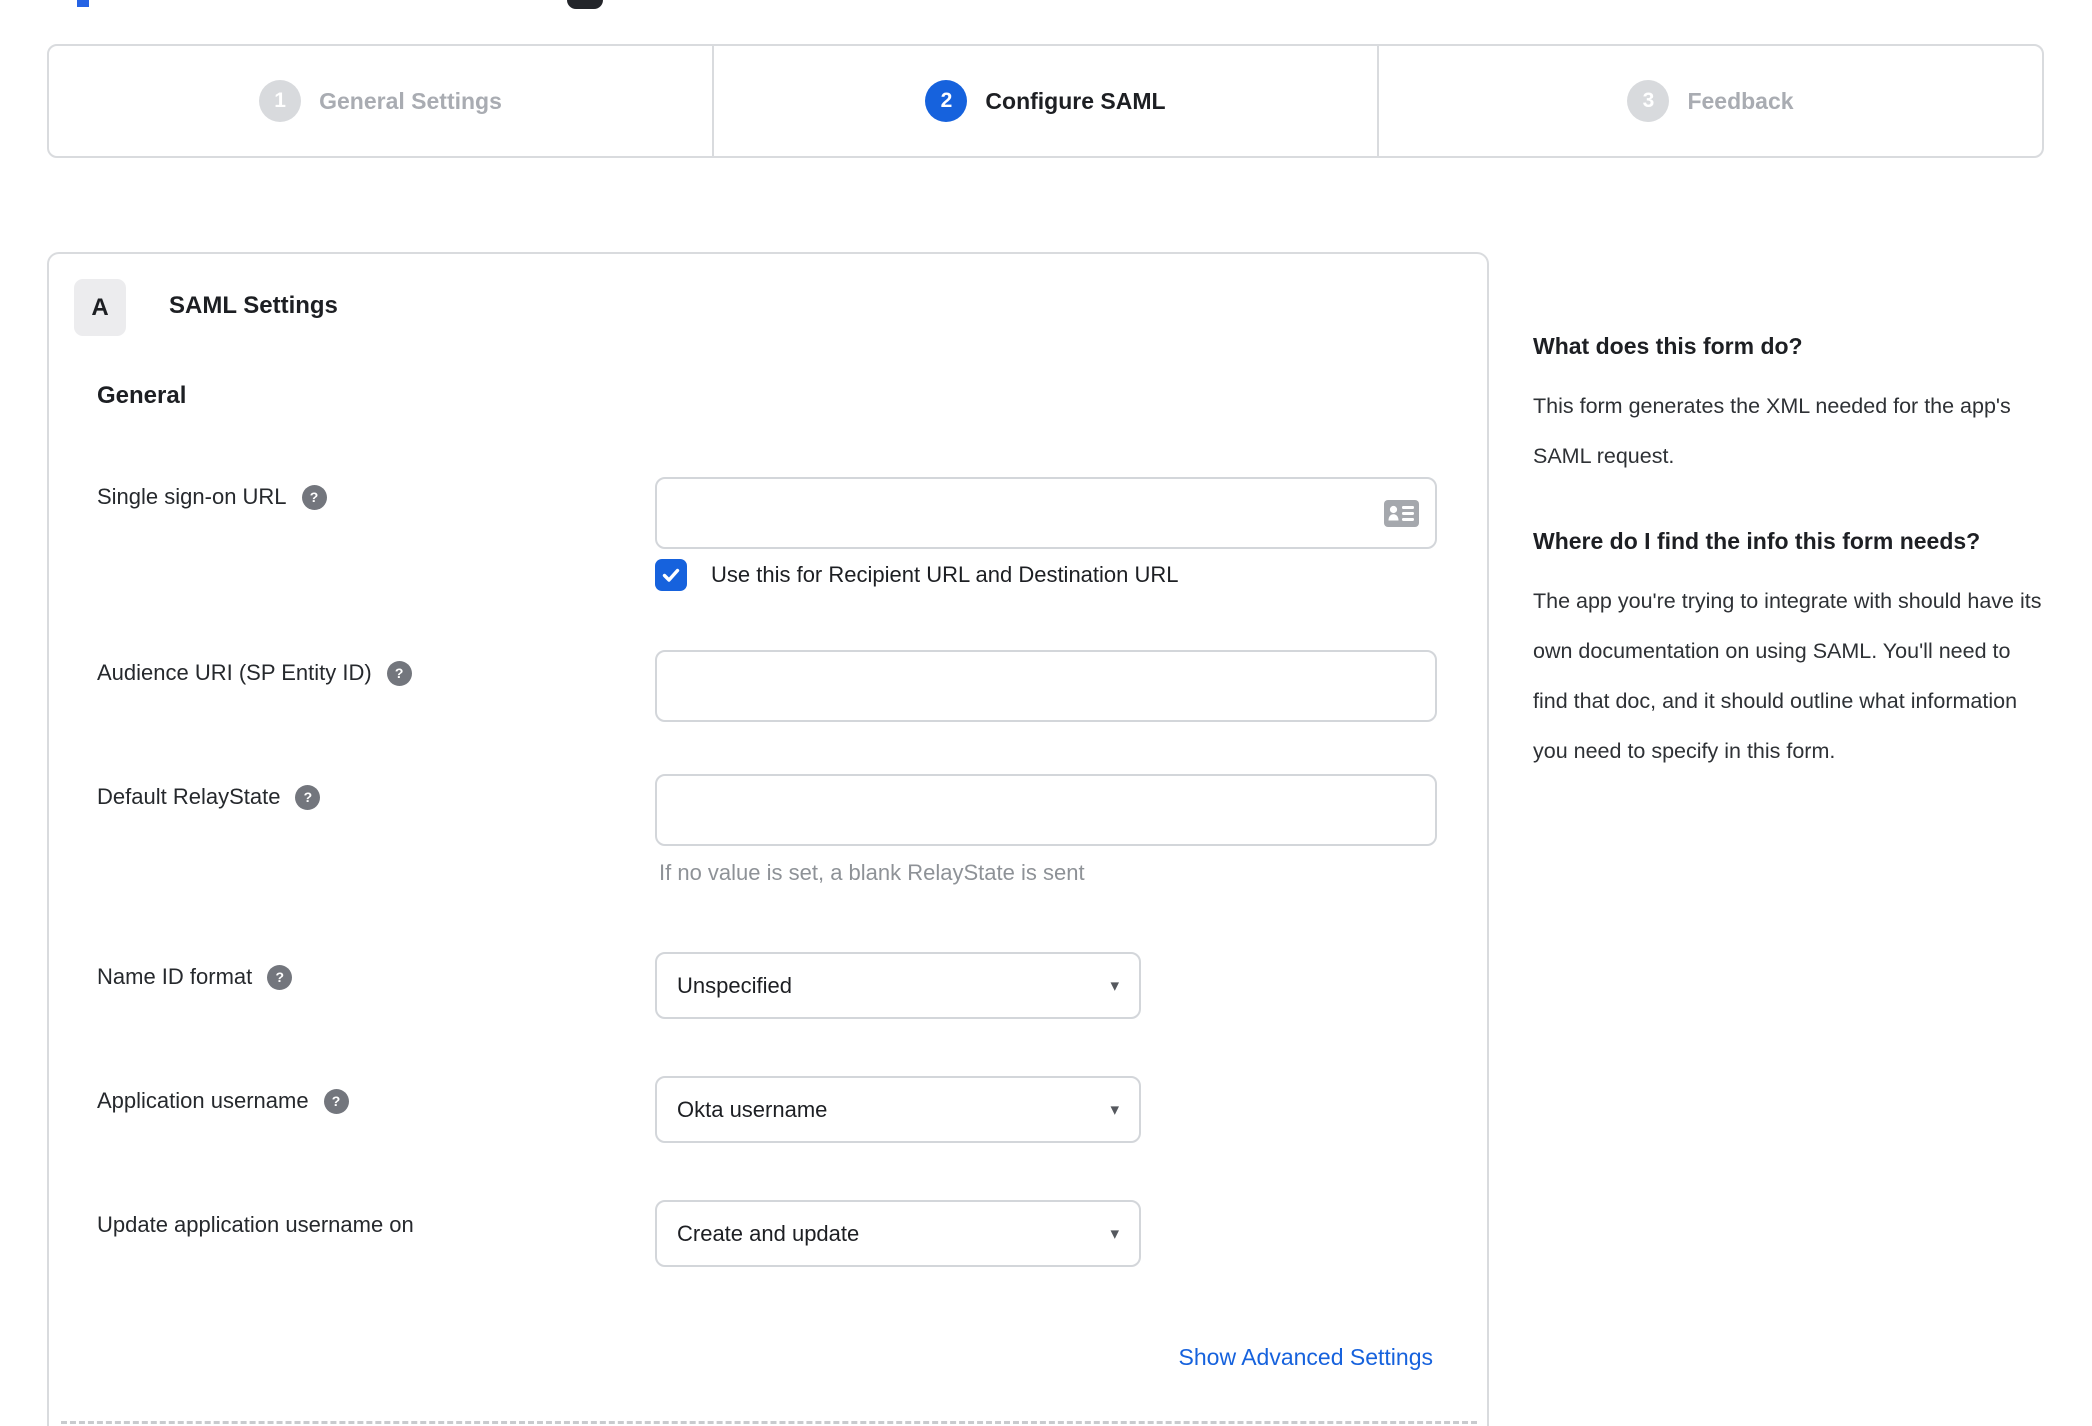 The width and height of the screenshot is (2092, 1426). What do you see at coordinates (1046, 686) in the screenshot?
I see `audience-uri-input` at bounding box center [1046, 686].